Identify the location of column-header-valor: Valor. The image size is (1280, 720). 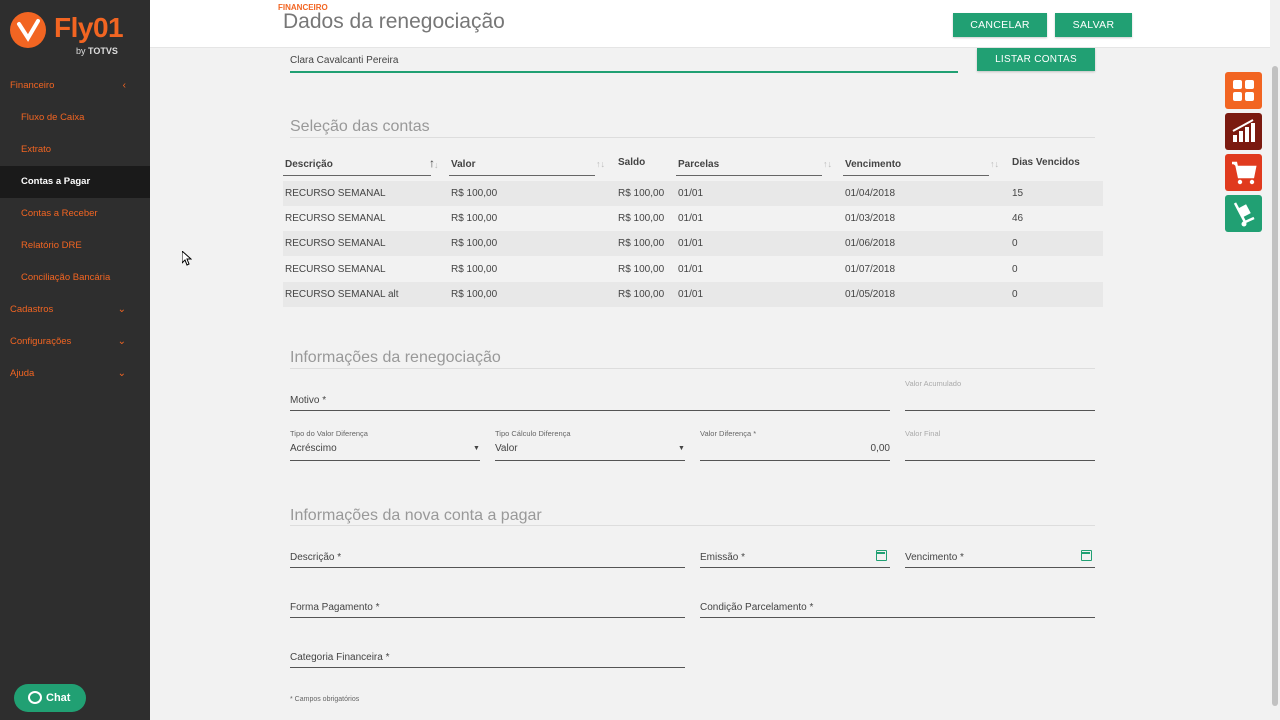
(463, 164).